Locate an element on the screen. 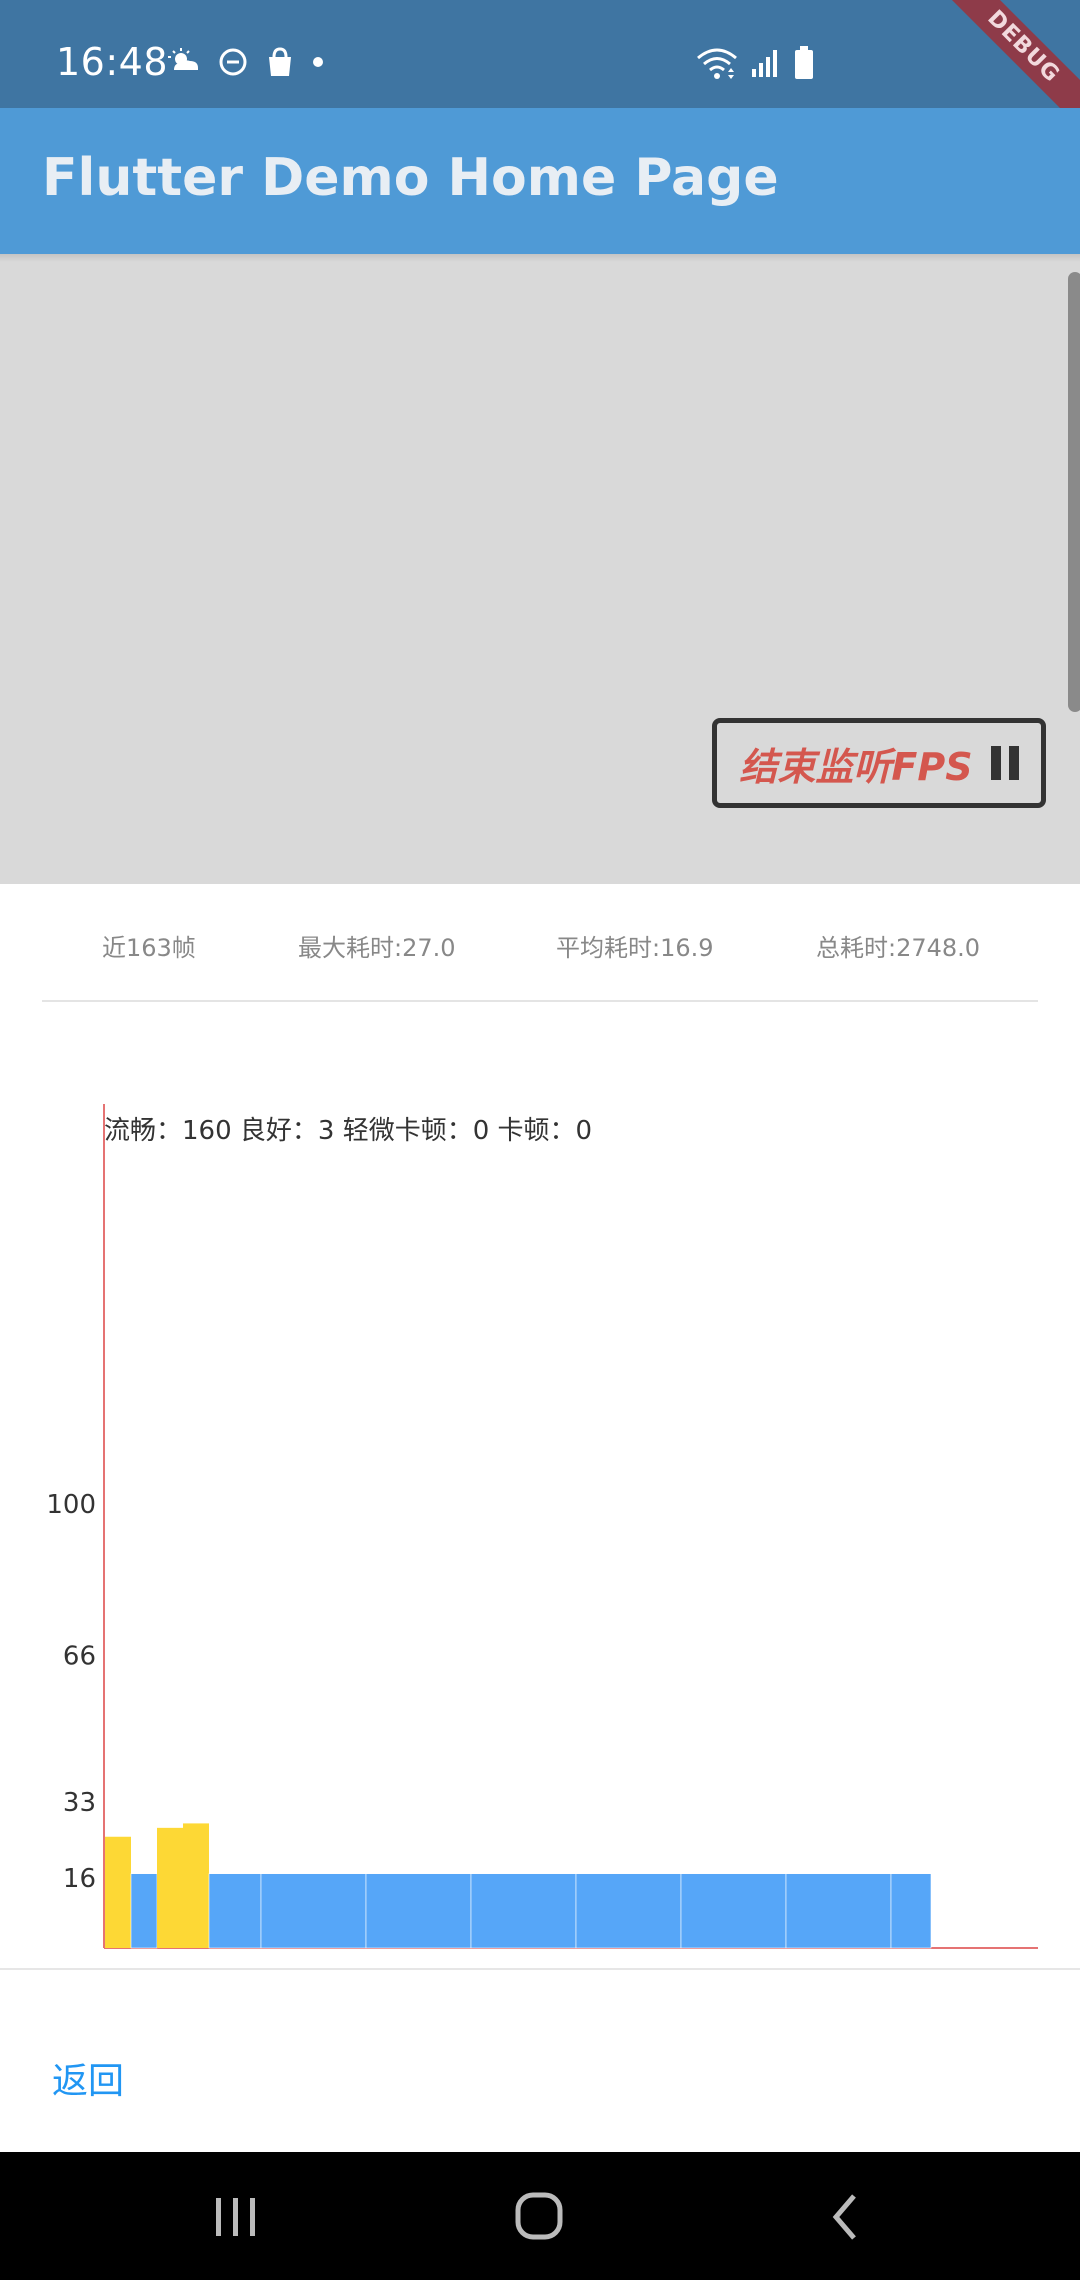  status-bar: 16:48 DEBUG is located at coordinates (540, 70).